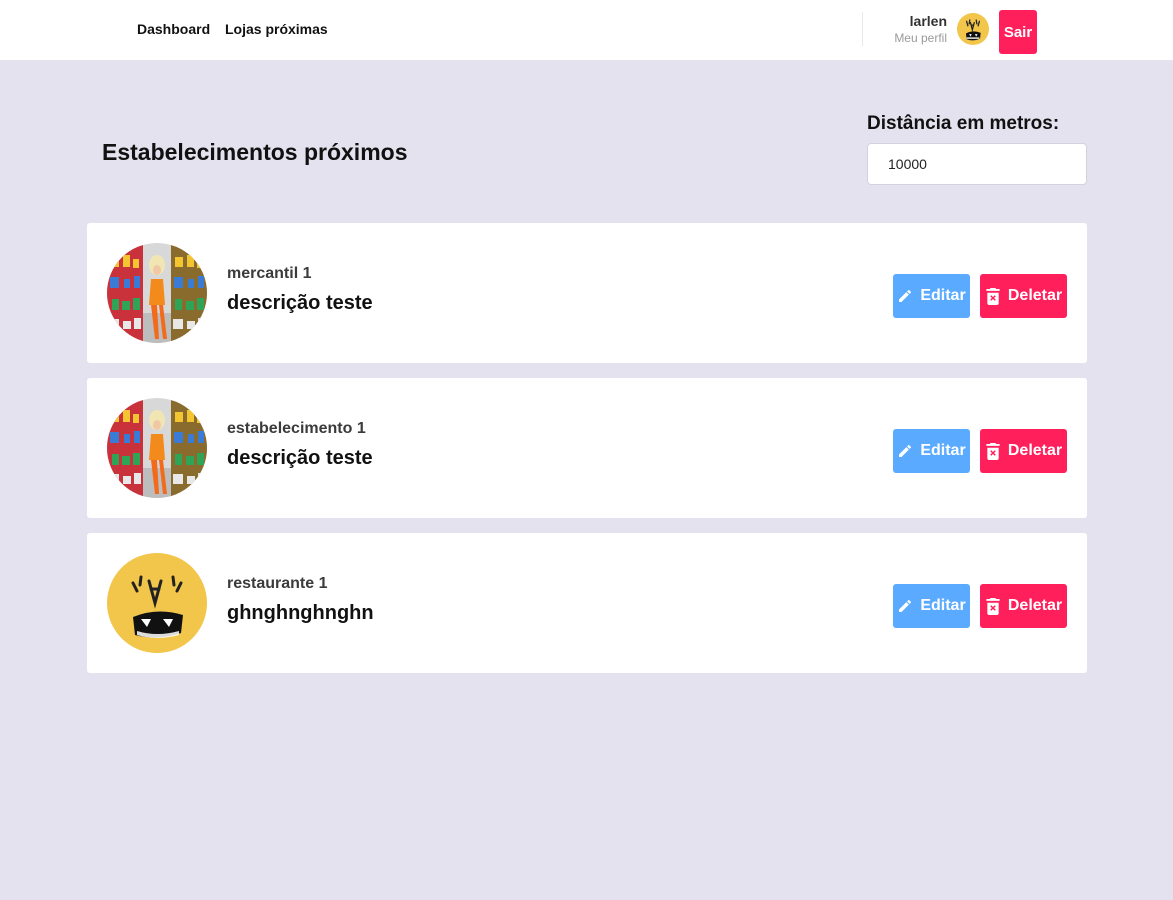  What do you see at coordinates (269, 273) in the screenshot?
I see `store-name: mercantil 1` at bounding box center [269, 273].